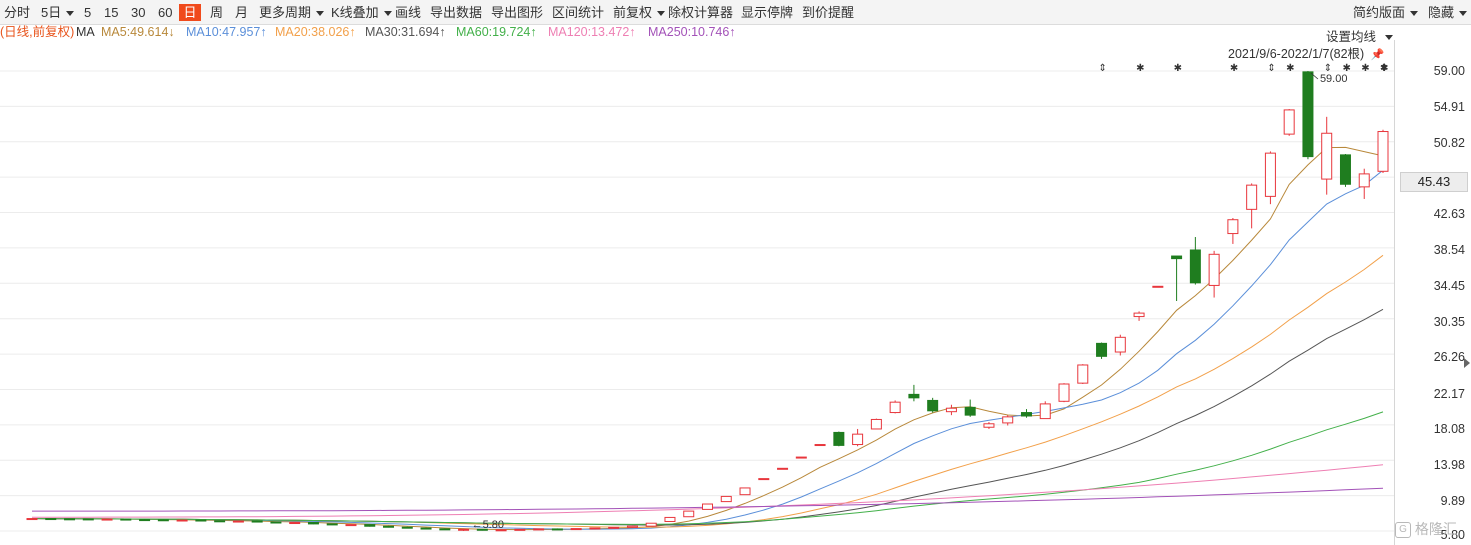 This screenshot has width=1471, height=545. Describe the element at coordinates (1379, 12) in the screenshot. I see `toolbar-item-label: 简约版面` at that location.